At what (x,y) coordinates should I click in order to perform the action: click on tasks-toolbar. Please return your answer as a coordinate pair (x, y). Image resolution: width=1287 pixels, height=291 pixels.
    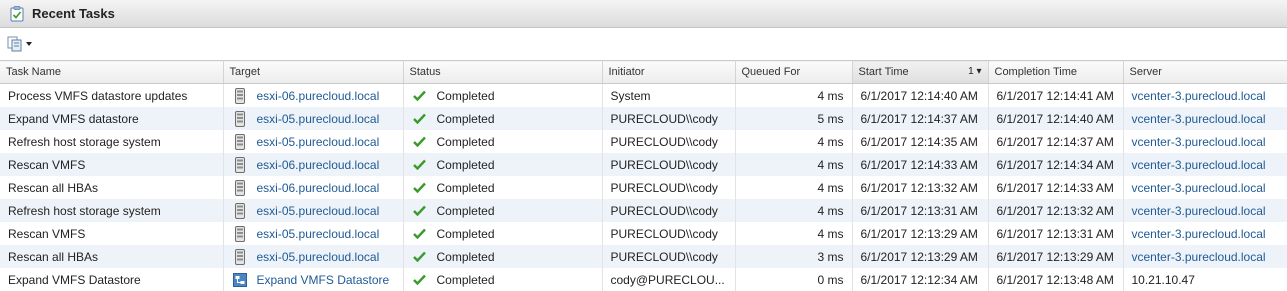
    Looking at the image, I should click on (643, 44).